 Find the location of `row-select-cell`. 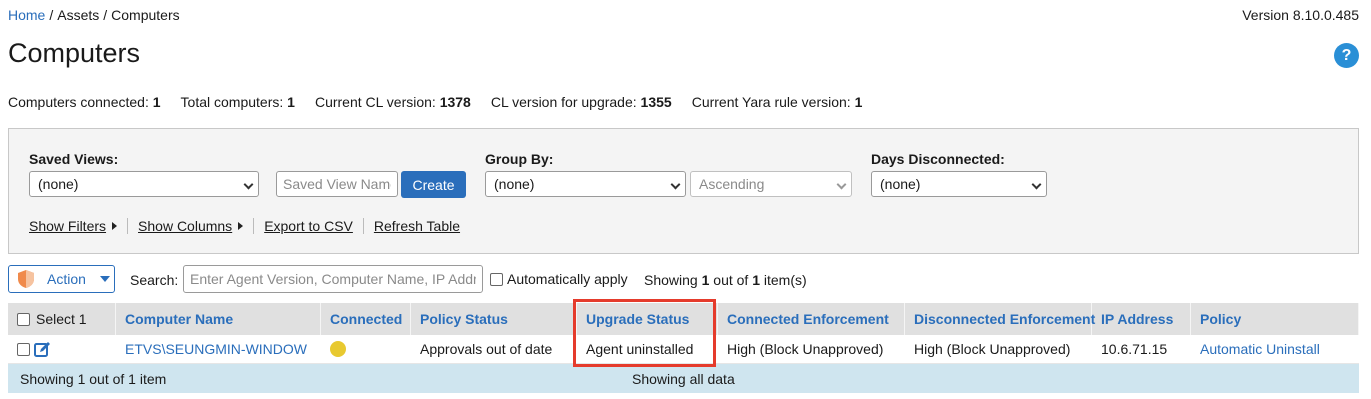

row-select-cell is located at coordinates (62, 349).